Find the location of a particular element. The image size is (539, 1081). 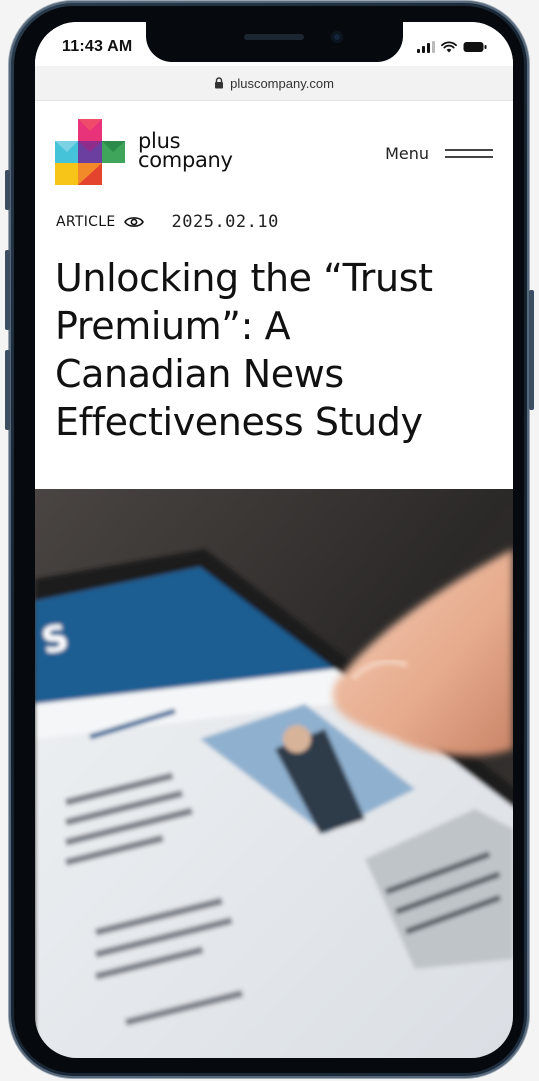

front-camera is located at coordinates (337, 37).